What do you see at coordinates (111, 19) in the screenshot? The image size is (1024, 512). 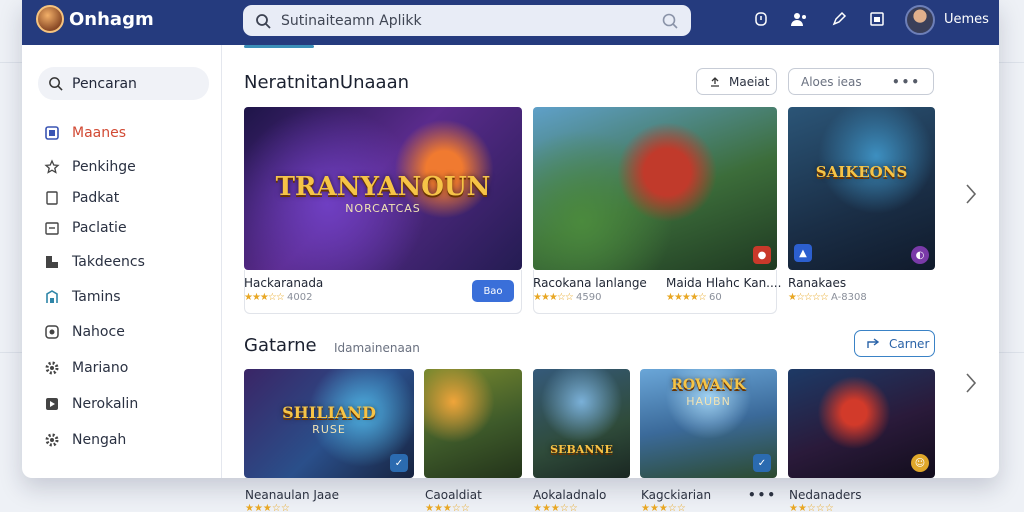 I see `app-name: Onhagm` at bounding box center [111, 19].